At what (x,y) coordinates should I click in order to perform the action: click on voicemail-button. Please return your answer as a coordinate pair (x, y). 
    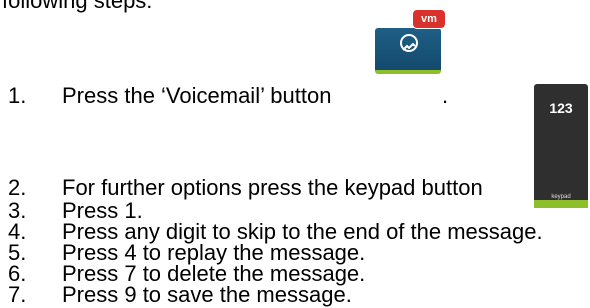
    Looking at the image, I should click on (408, 51).